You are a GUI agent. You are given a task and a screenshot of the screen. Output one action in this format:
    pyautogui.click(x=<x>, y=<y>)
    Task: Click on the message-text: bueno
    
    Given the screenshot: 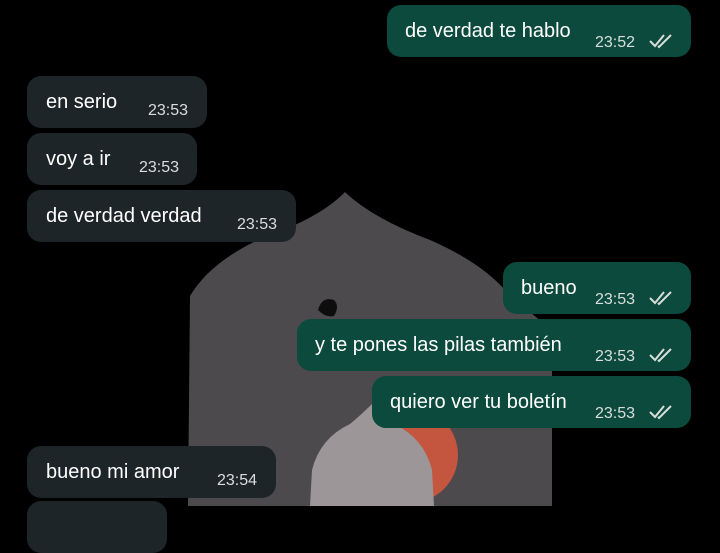 What is the action you would take?
    pyautogui.click(x=549, y=288)
    